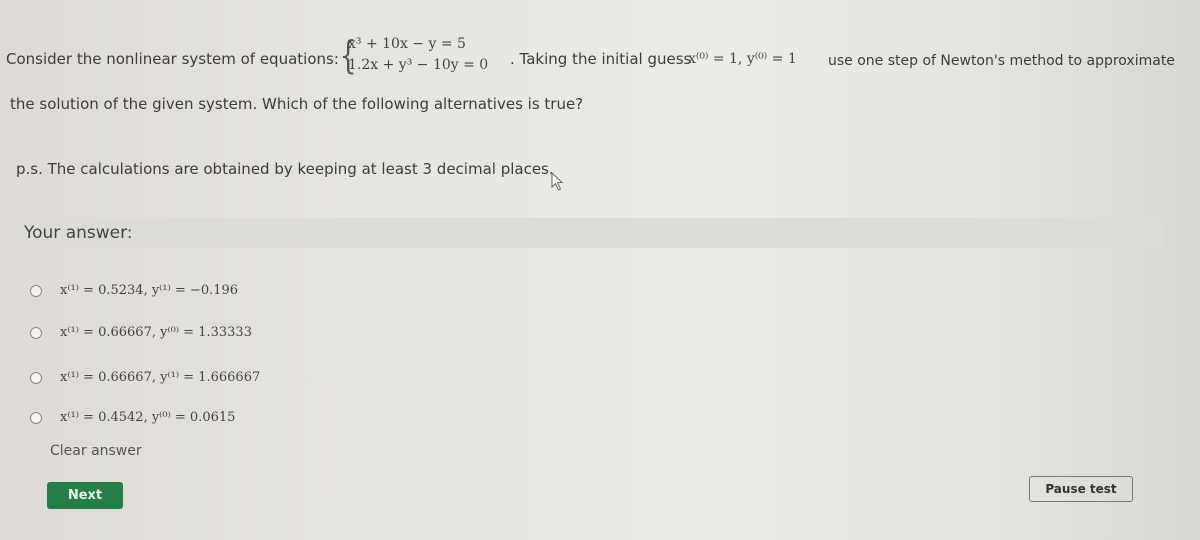 The height and width of the screenshot is (540, 1200). I want to click on initial-guess: x⁽⁰⁾ = 1, y⁽⁰⁾ = 1, so click(742, 59).